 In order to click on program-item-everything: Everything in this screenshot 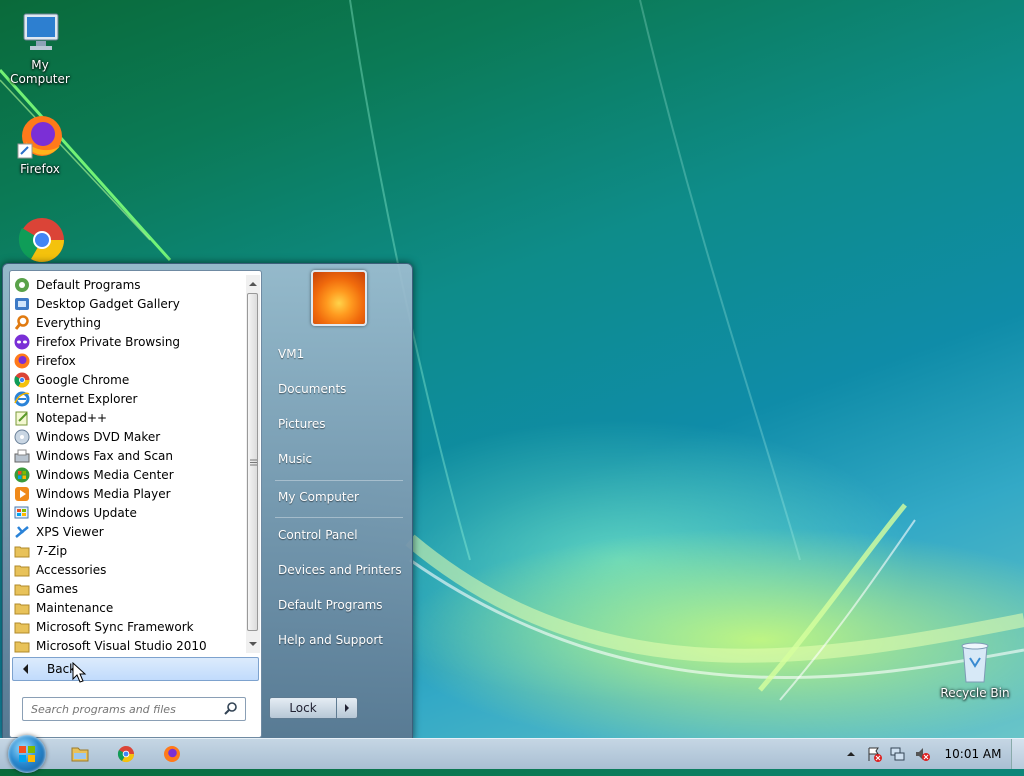, I will do `click(128, 322)`.